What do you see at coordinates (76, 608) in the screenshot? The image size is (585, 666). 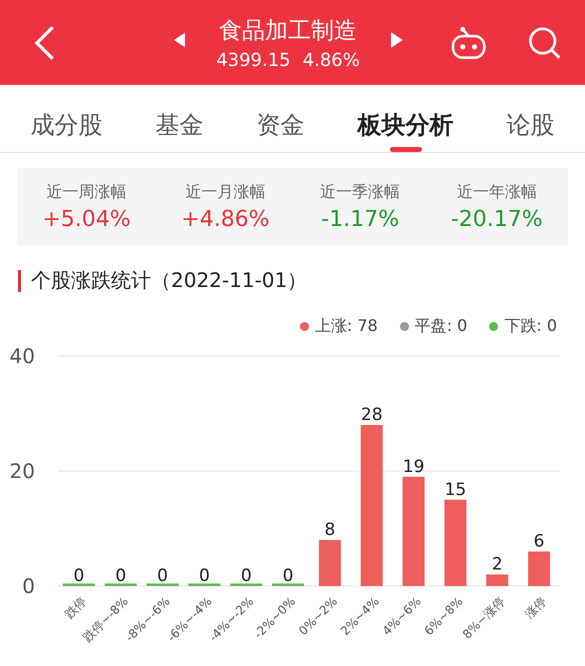 I see `x-category-label: 跌停` at bounding box center [76, 608].